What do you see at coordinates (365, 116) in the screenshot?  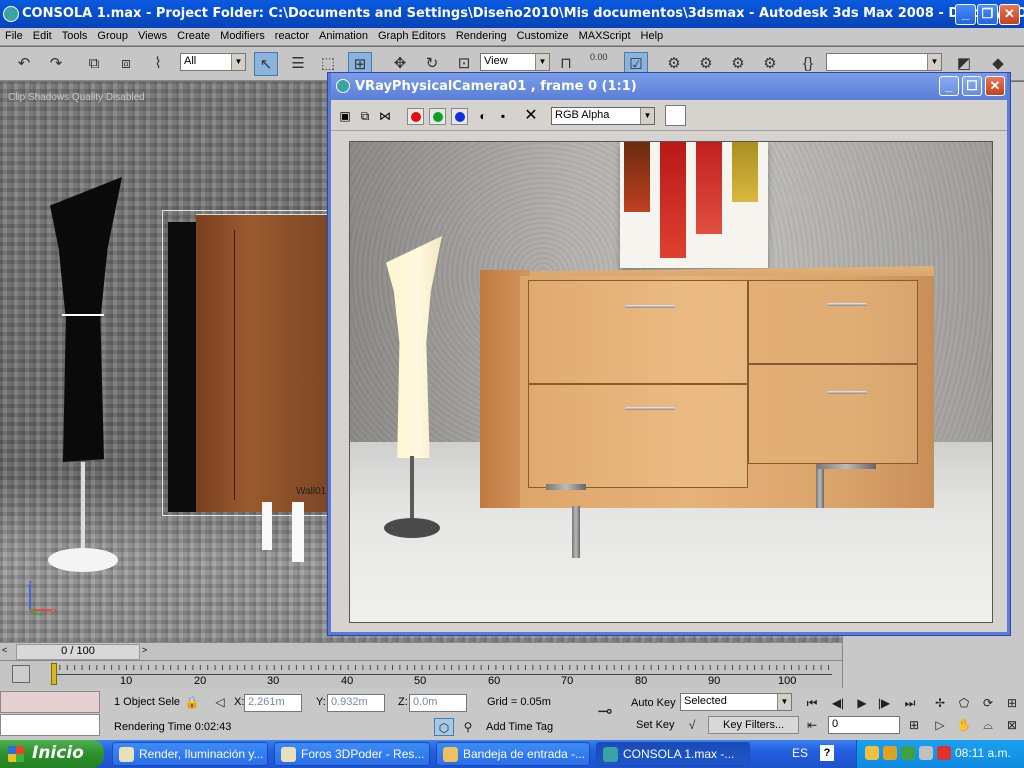 I see `clone-window-icon: ⧉` at bounding box center [365, 116].